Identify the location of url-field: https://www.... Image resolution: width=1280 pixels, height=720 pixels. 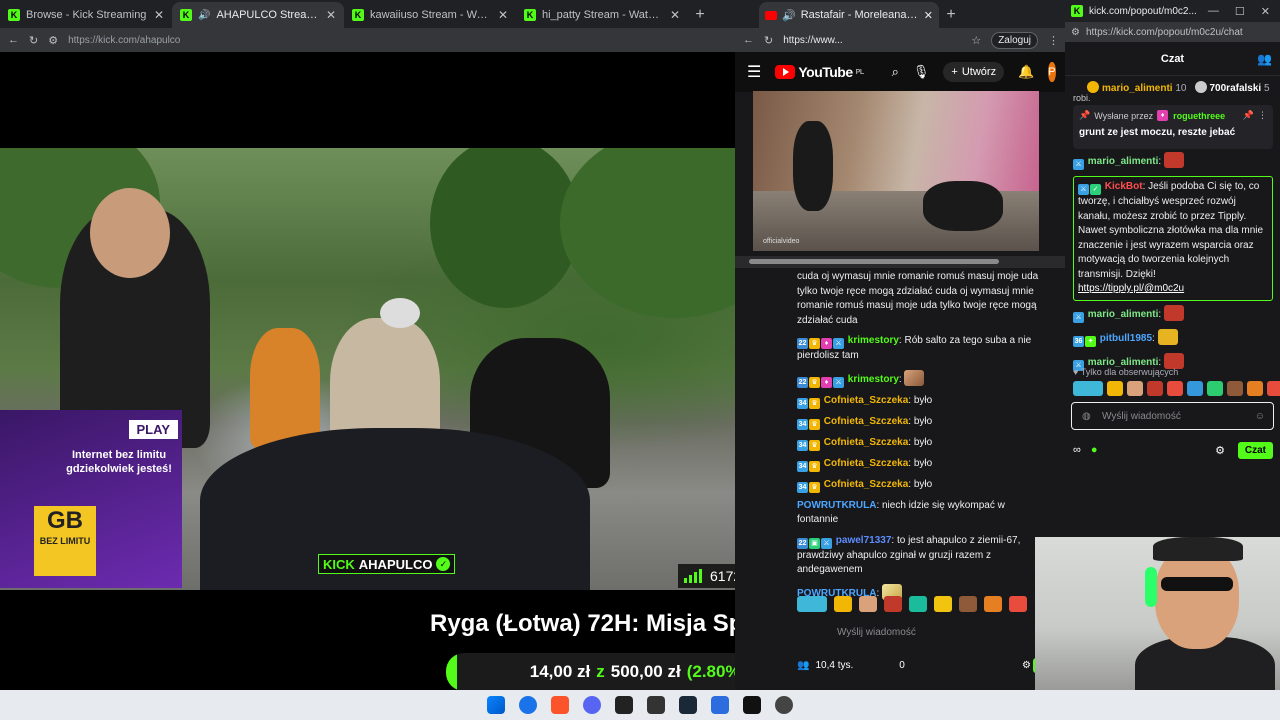
(872, 40).